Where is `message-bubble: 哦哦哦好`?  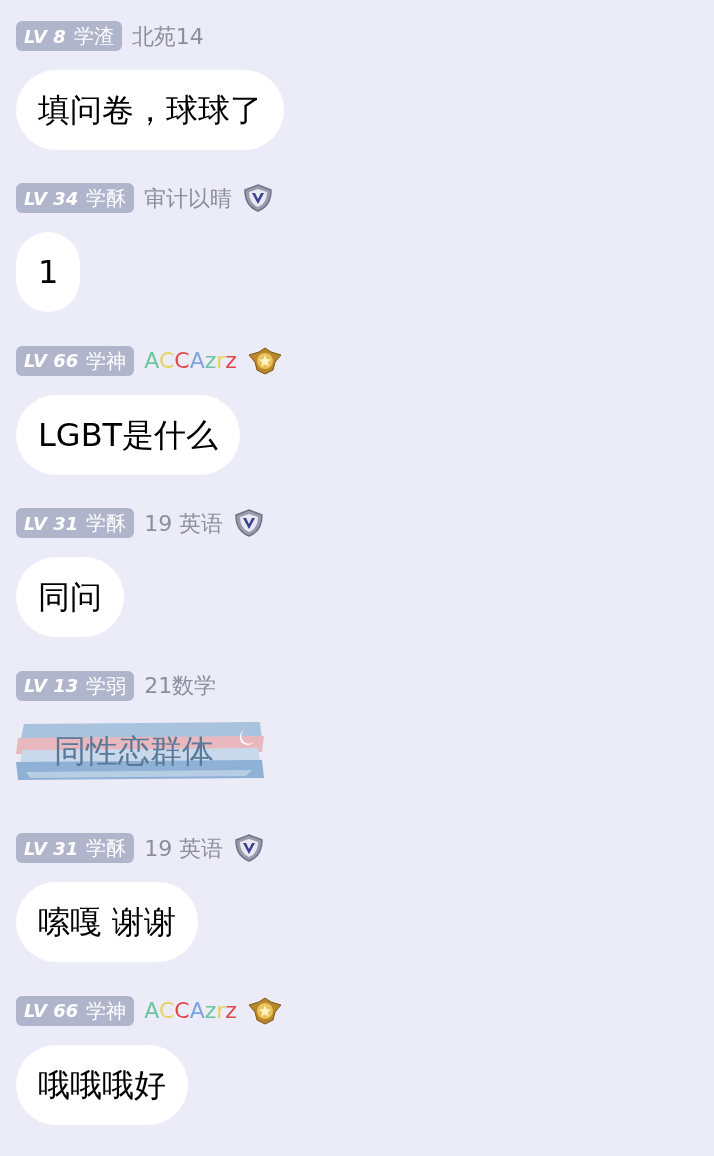
message-bubble: 哦哦哦好 is located at coordinates (102, 1084).